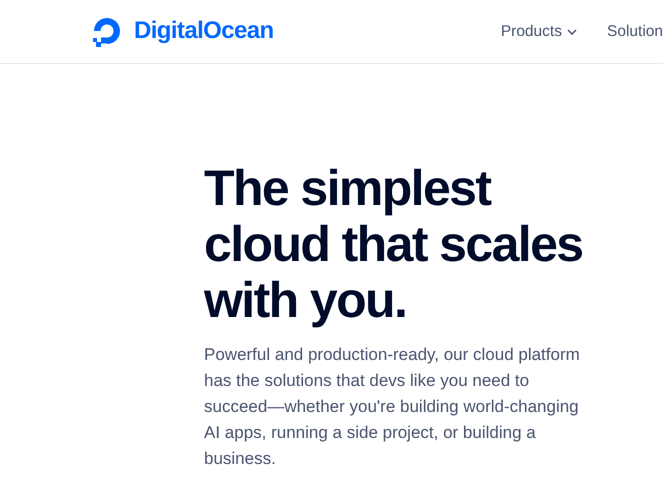  What do you see at coordinates (634, 31) in the screenshot?
I see `nav-link: Solution` at bounding box center [634, 31].